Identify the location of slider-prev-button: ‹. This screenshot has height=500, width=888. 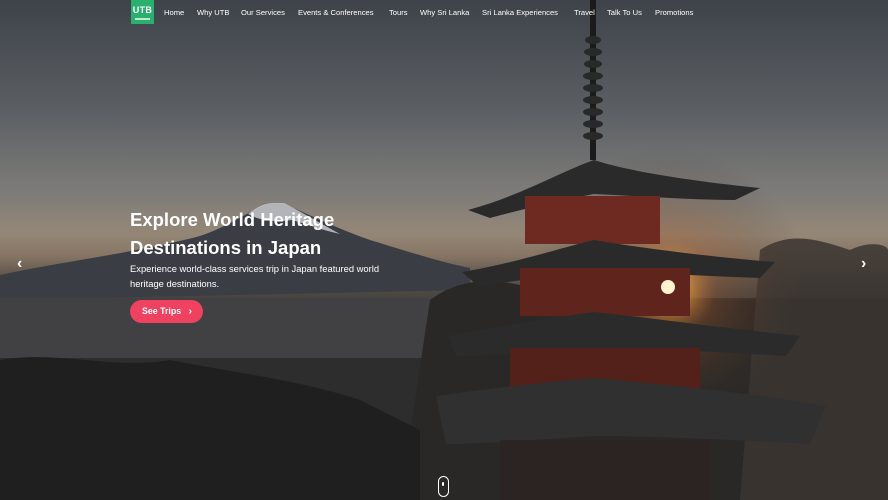
(19, 264).